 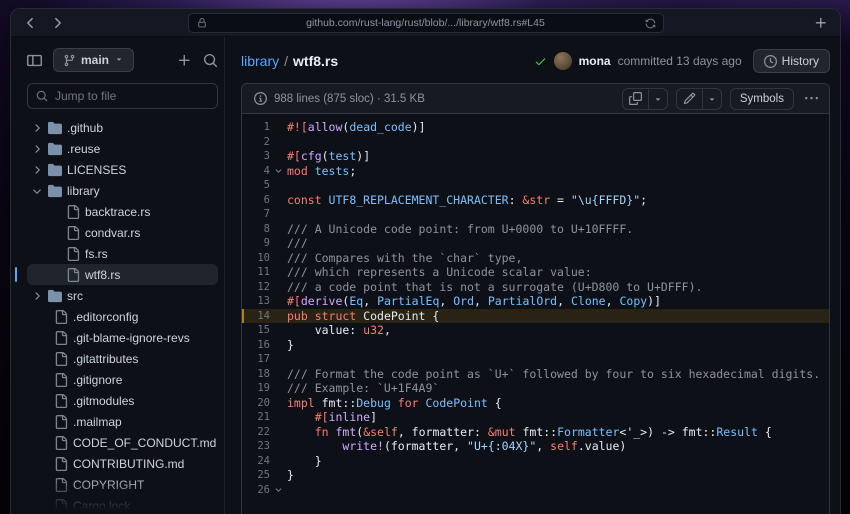 I want to click on line-number: 24, so click(x=256, y=461).